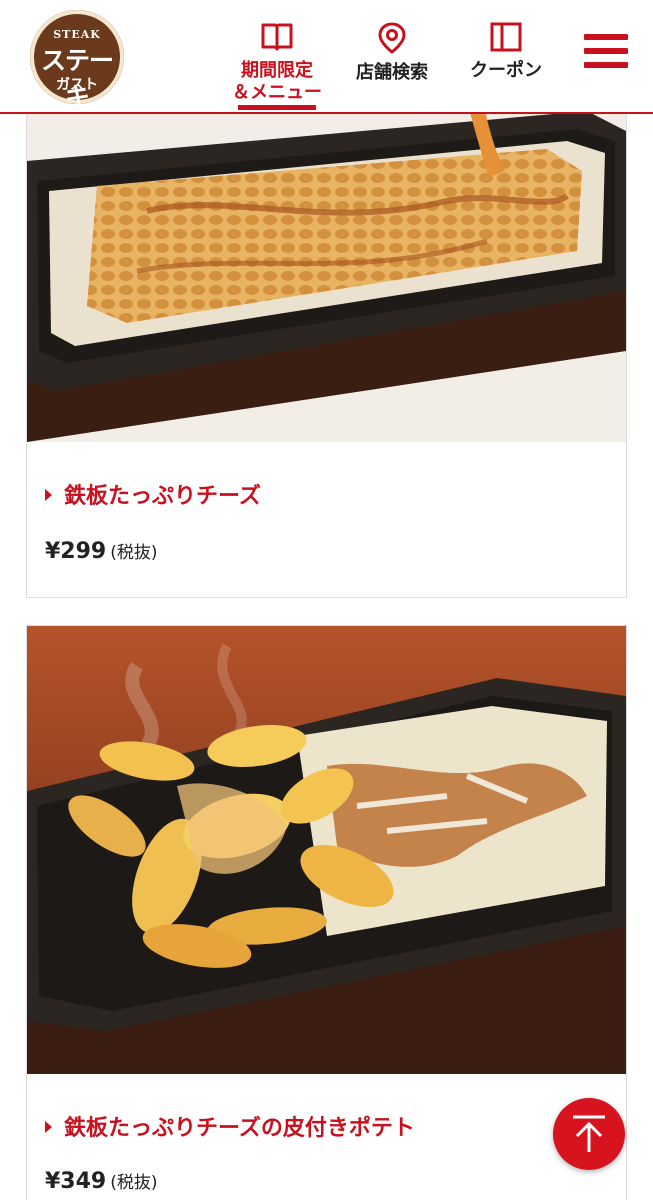 Image resolution: width=653 pixels, height=1200 pixels. I want to click on product-price: ¥349 (税抜), so click(101, 1181).